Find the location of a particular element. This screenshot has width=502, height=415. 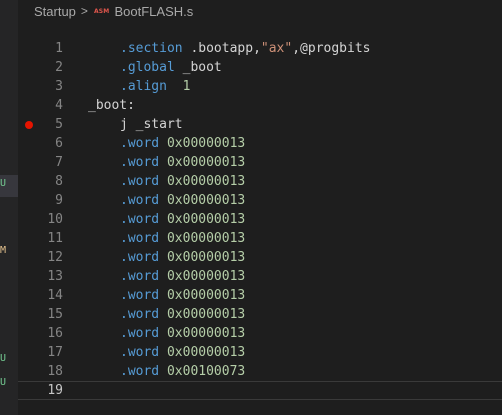

code-line: 12 .word 0x00000013 is located at coordinates (260, 257).